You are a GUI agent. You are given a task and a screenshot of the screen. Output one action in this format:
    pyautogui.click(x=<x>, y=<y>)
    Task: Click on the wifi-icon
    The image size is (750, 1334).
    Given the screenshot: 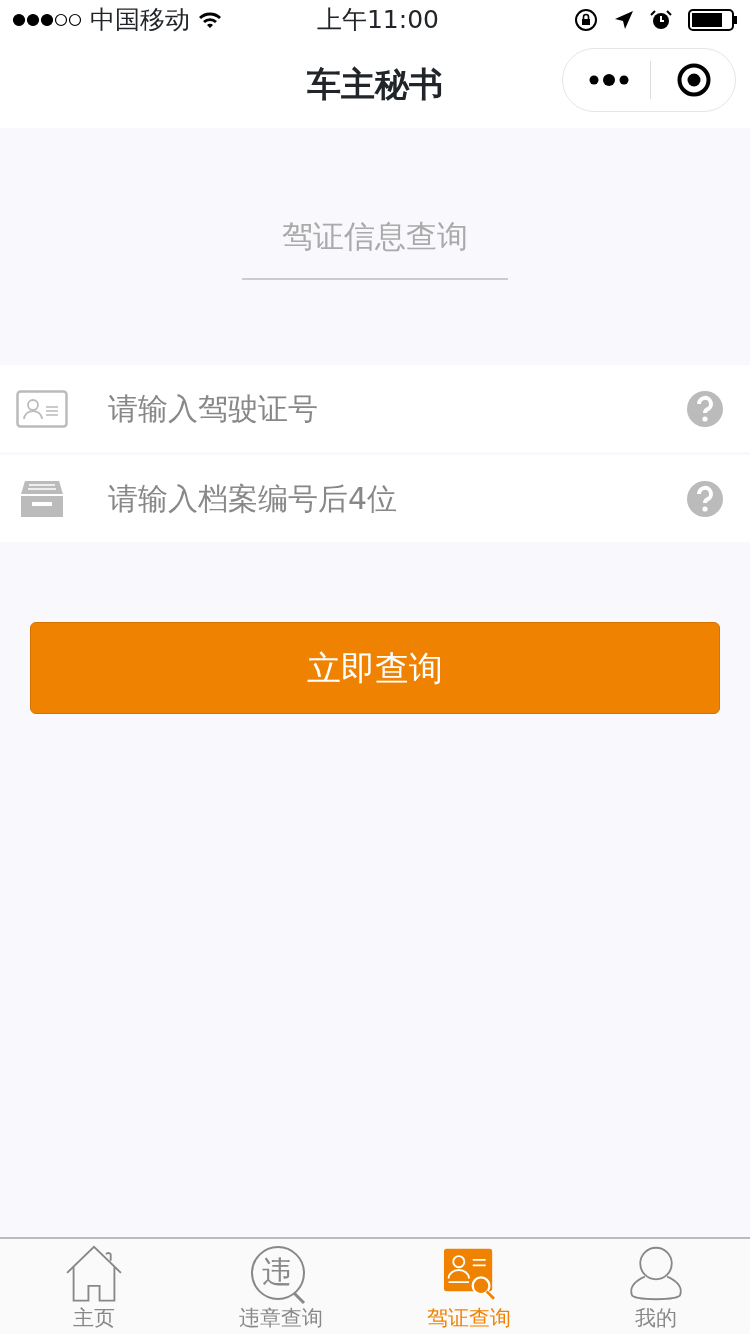 What is the action you would take?
    pyautogui.click(x=210, y=20)
    